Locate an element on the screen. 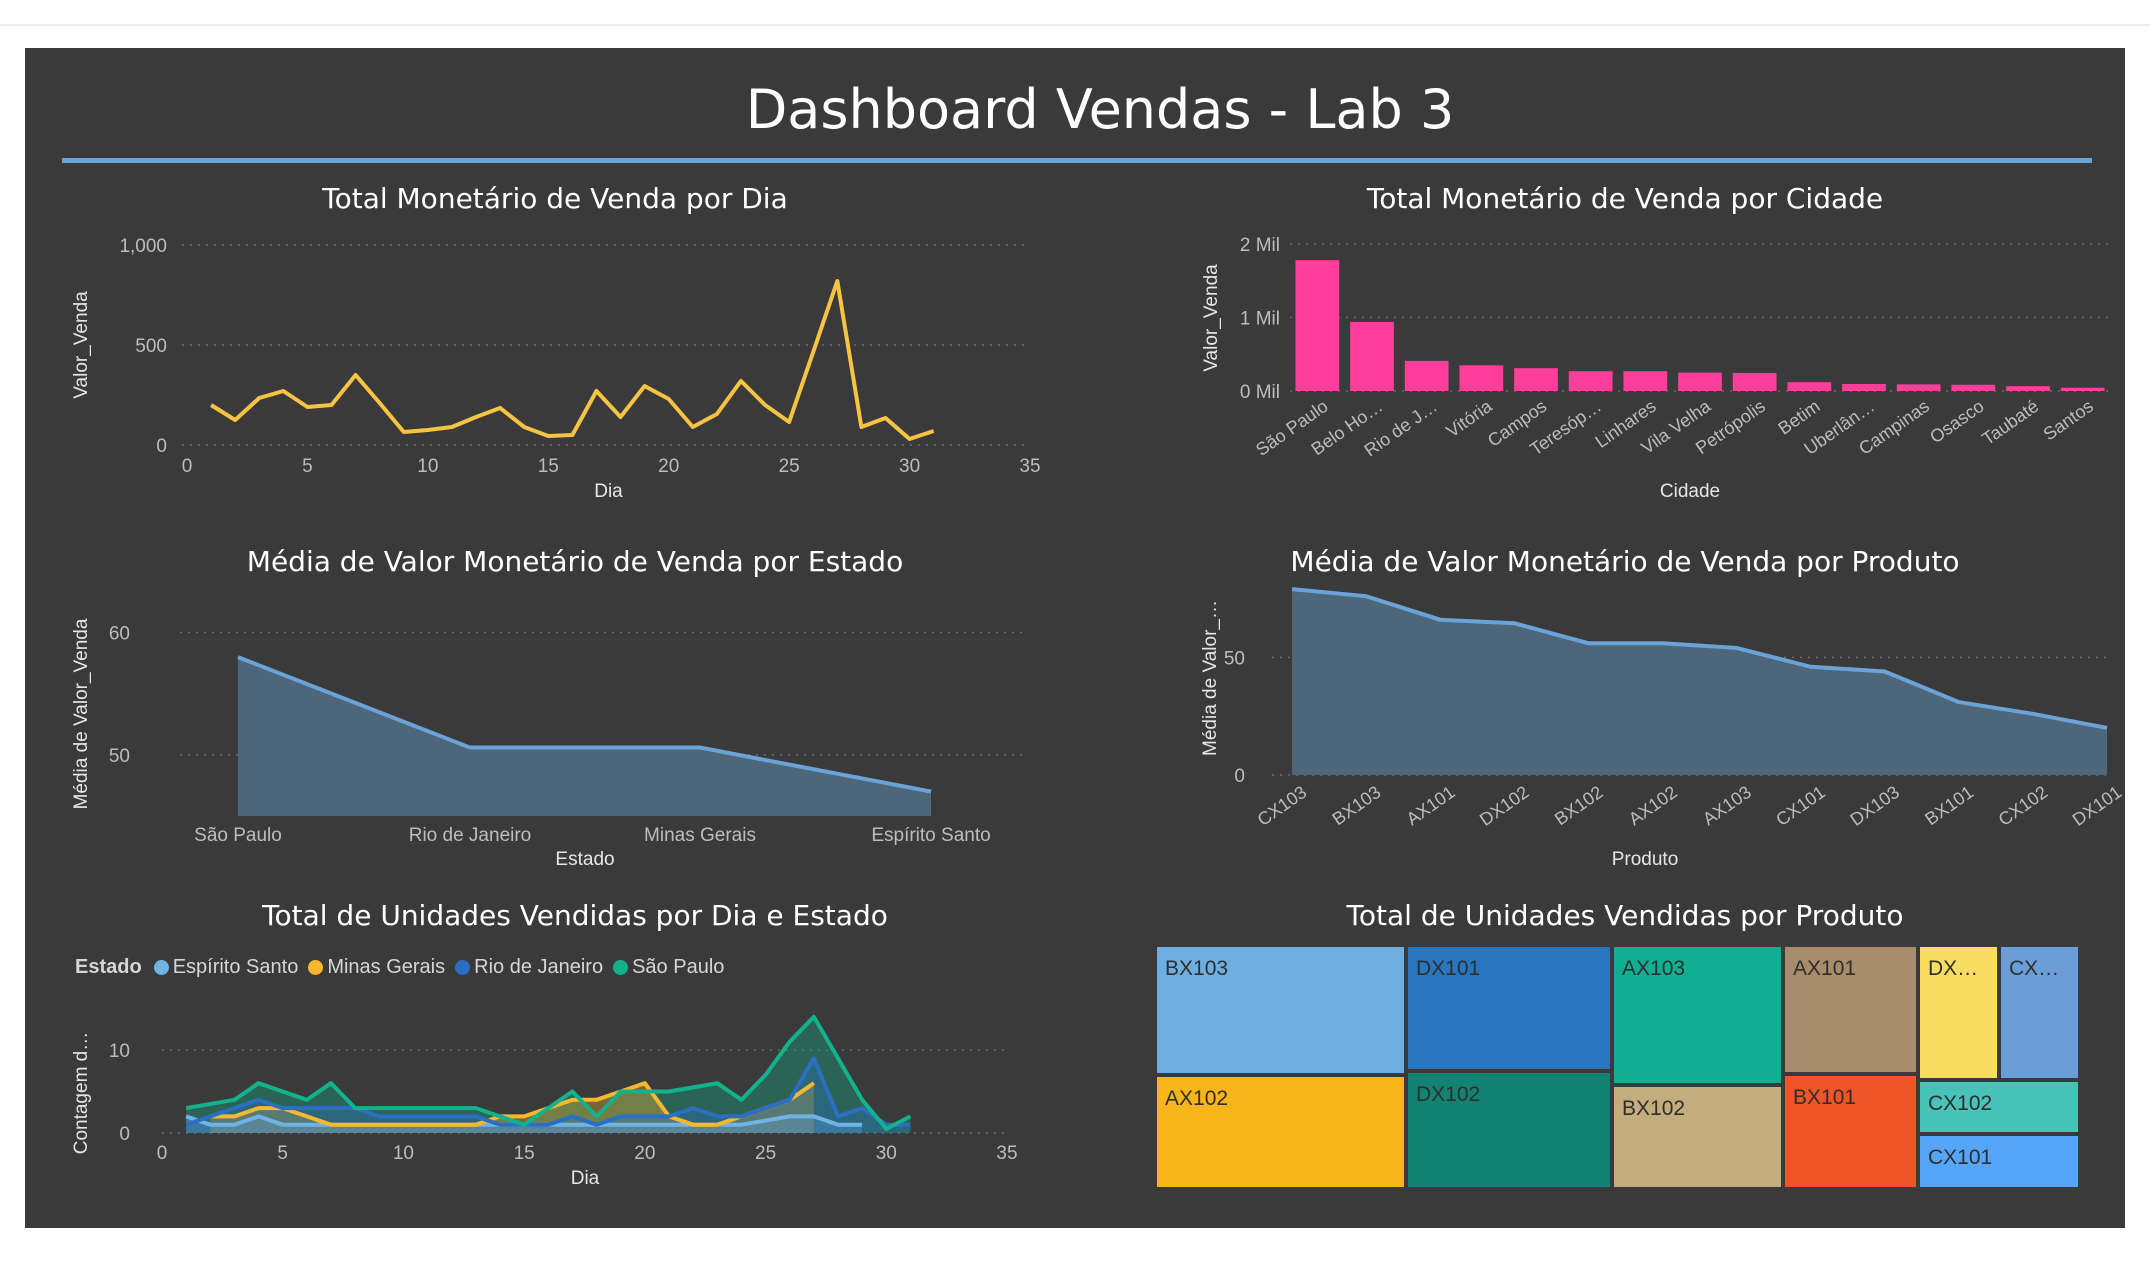 This screenshot has height=1275, width=2150. x-tick-label: 30 is located at coordinates (886, 1153).